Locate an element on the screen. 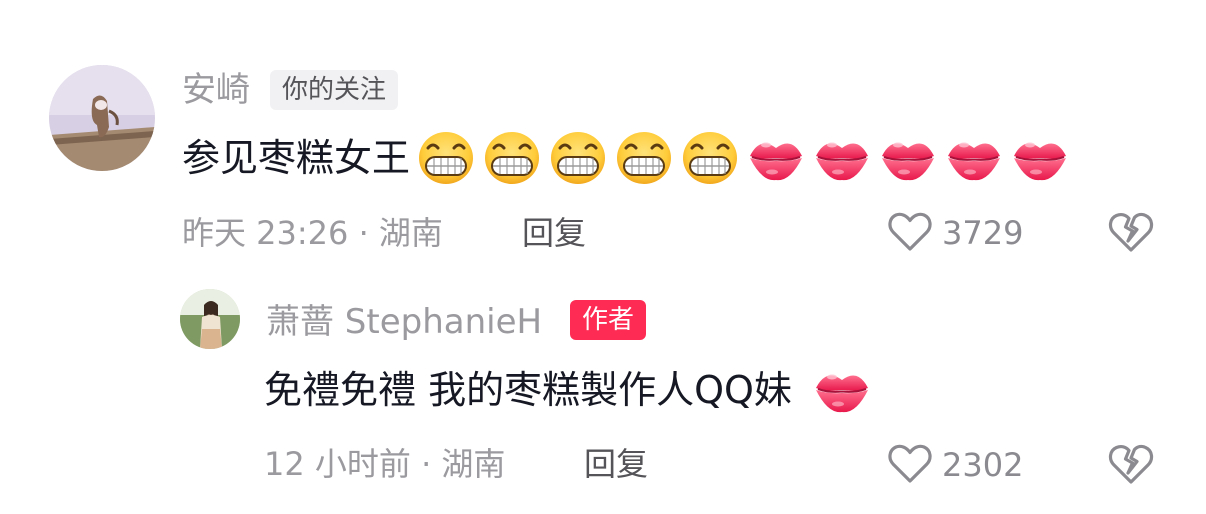  comment-text: 参见枣糕女王 is located at coordinates (626, 158).